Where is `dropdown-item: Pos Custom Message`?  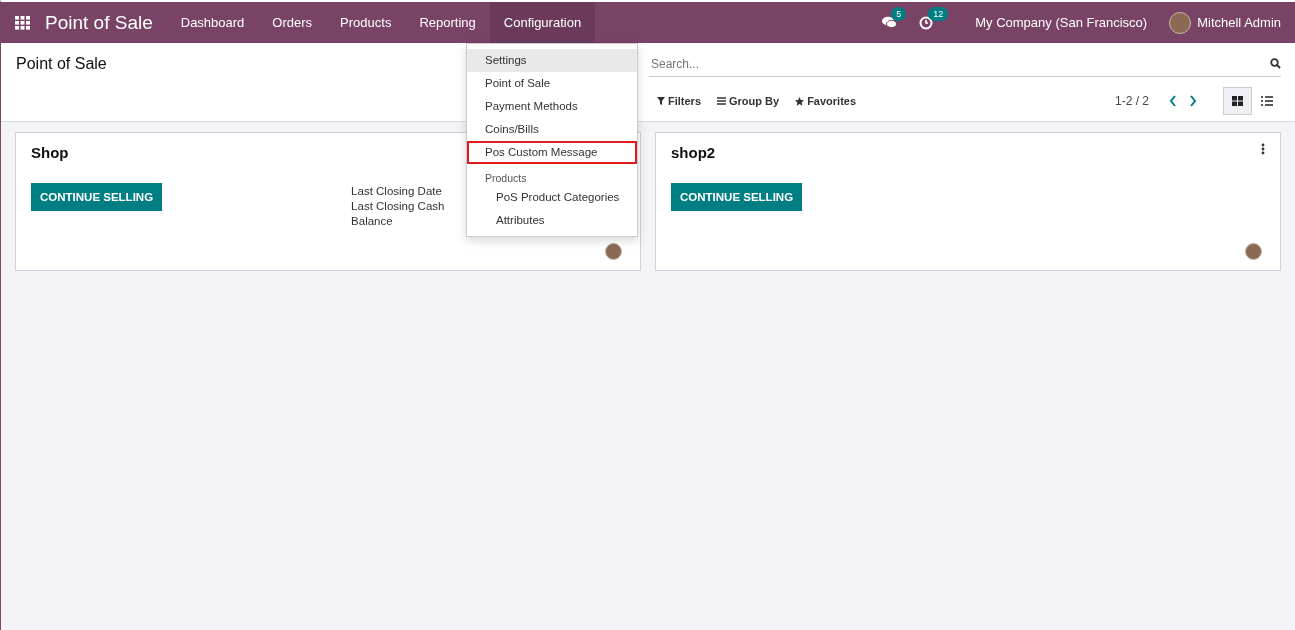 dropdown-item: Pos Custom Message is located at coordinates (552, 152).